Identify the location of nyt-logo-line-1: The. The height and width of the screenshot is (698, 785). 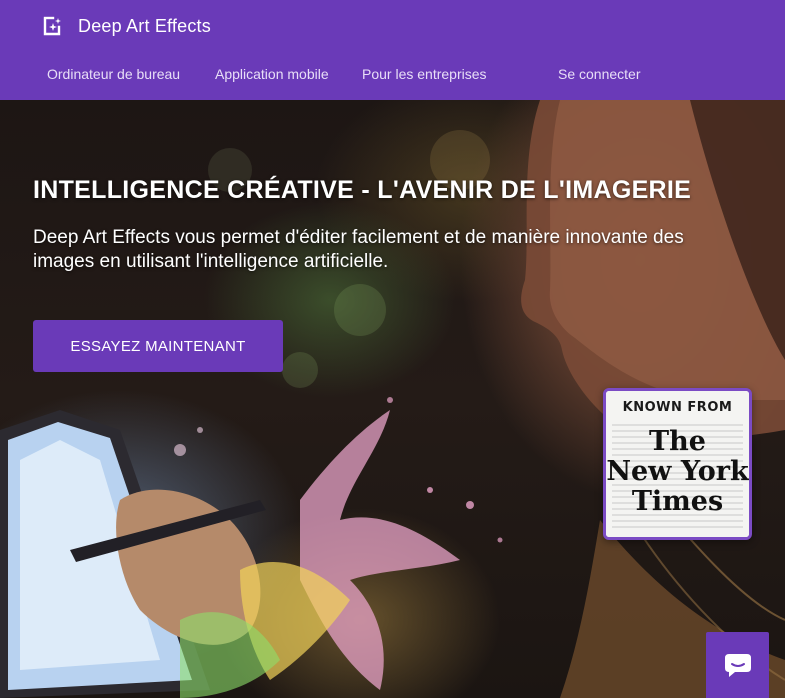
(677, 441).